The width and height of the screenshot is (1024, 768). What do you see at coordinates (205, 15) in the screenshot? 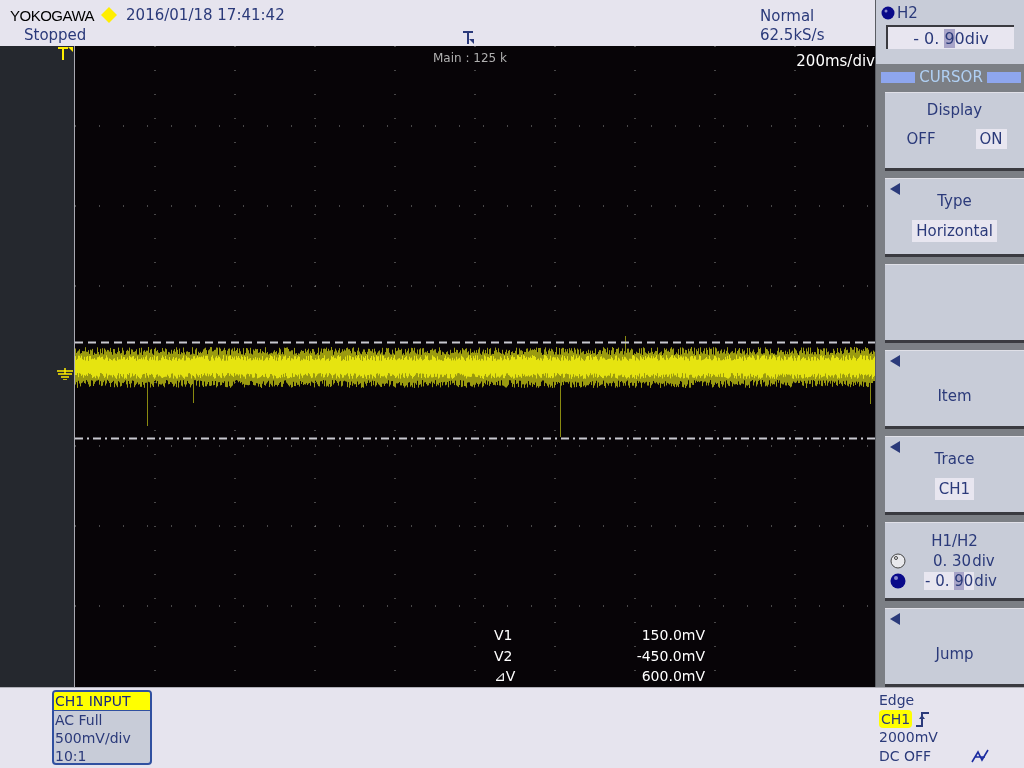
I see `date-time: 2016/01/18 17:41:42` at bounding box center [205, 15].